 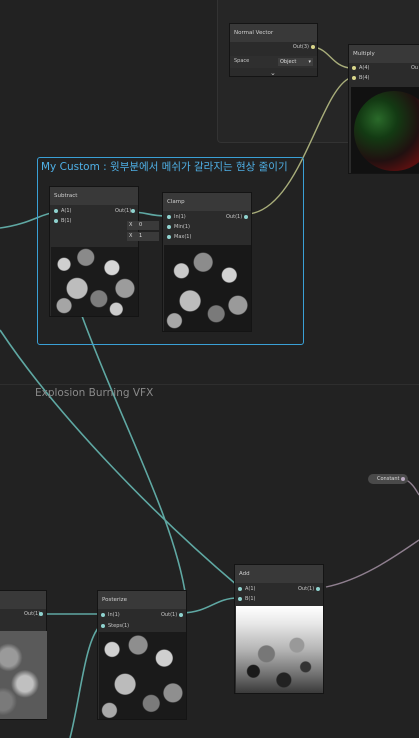 I want to click on add-title: Add, so click(x=279, y=574).